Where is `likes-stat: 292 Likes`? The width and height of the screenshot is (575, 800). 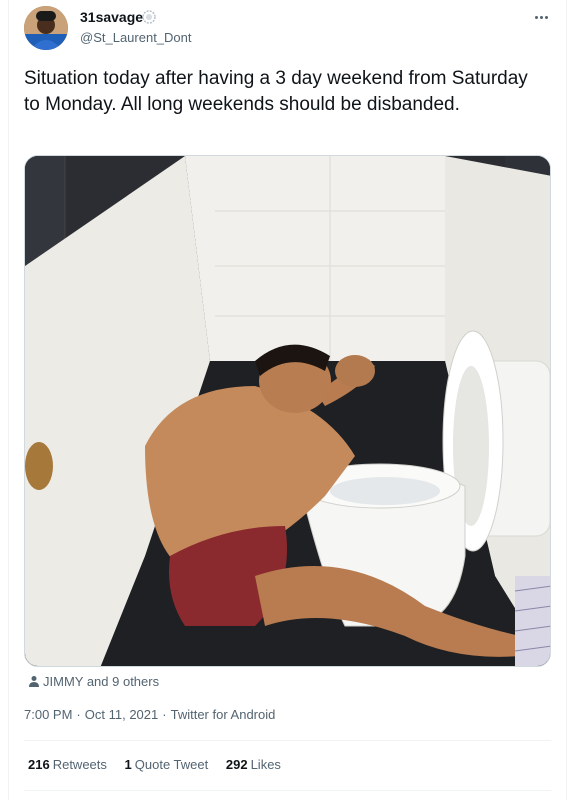 likes-stat: 292 Likes is located at coordinates (253, 764).